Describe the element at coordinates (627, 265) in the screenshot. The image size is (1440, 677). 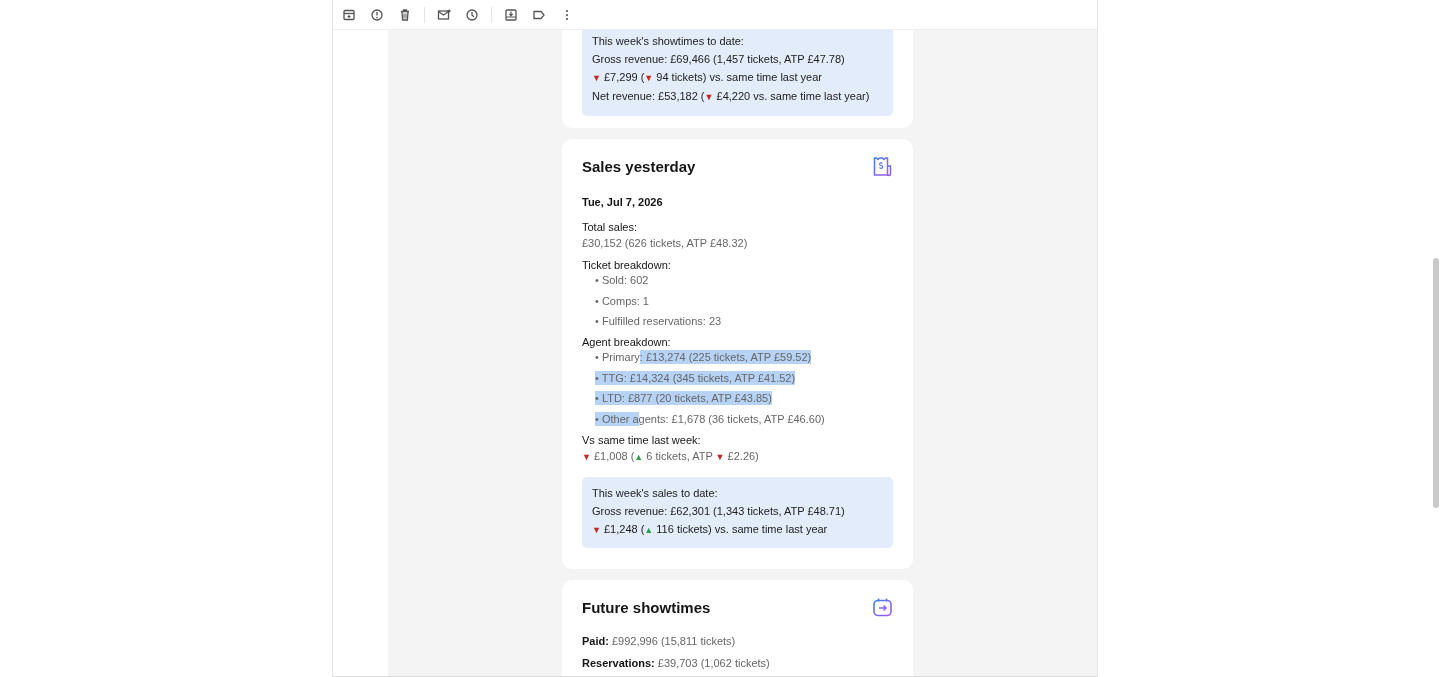
I see `field-label: Ticket breakdown:` at that location.